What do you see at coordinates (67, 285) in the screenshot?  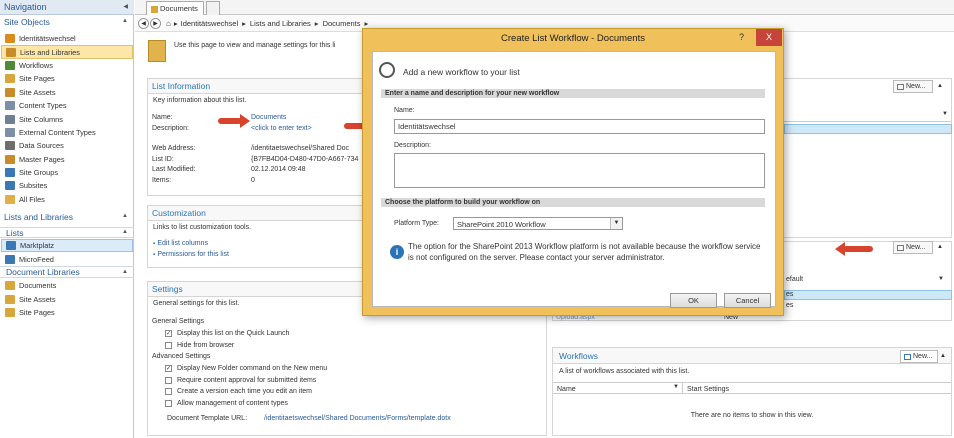 I see `nav-item: Documents` at bounding box center [67, 285].